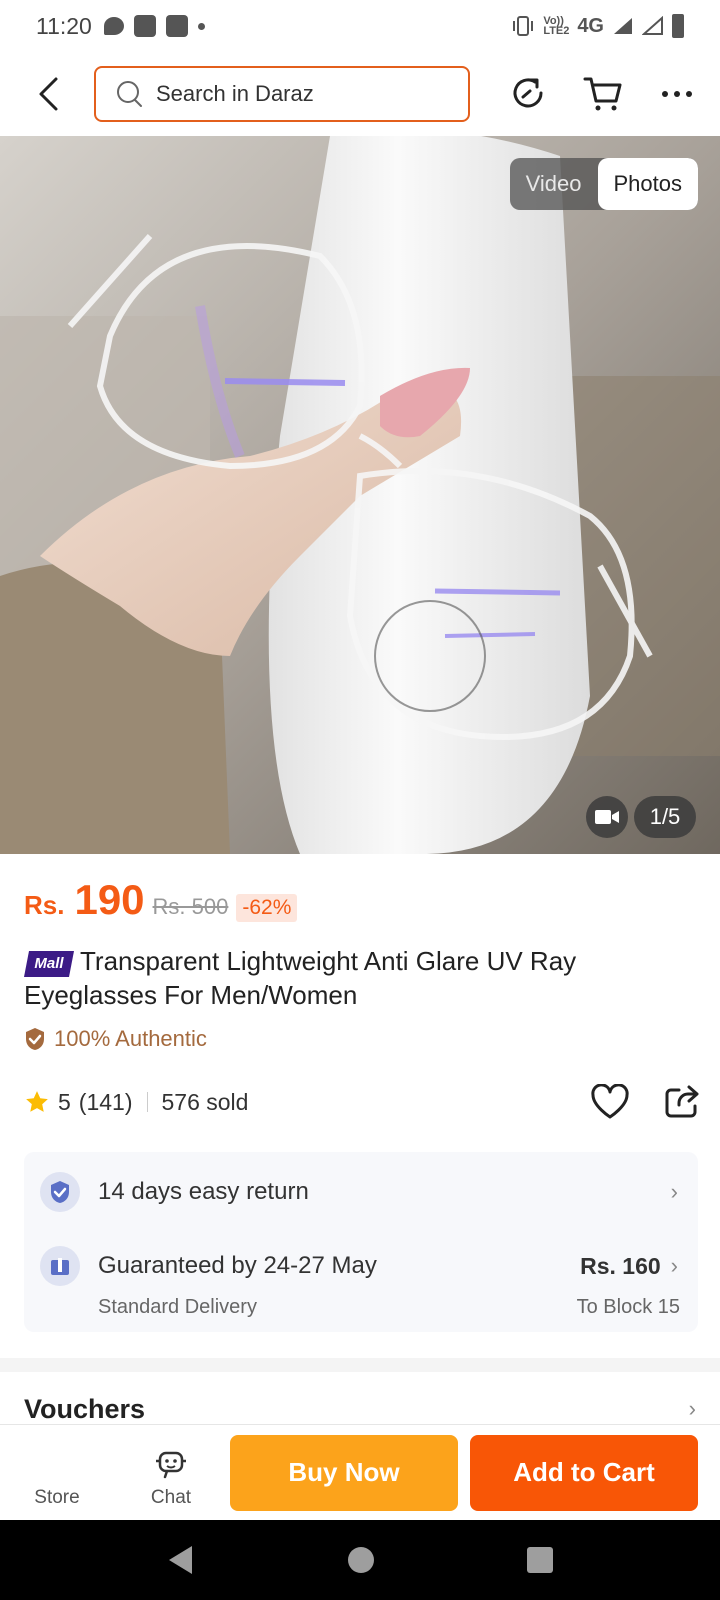 This screenshot has height=1600, width=720. I want to click on system-back-icon, so click(181, 1560).